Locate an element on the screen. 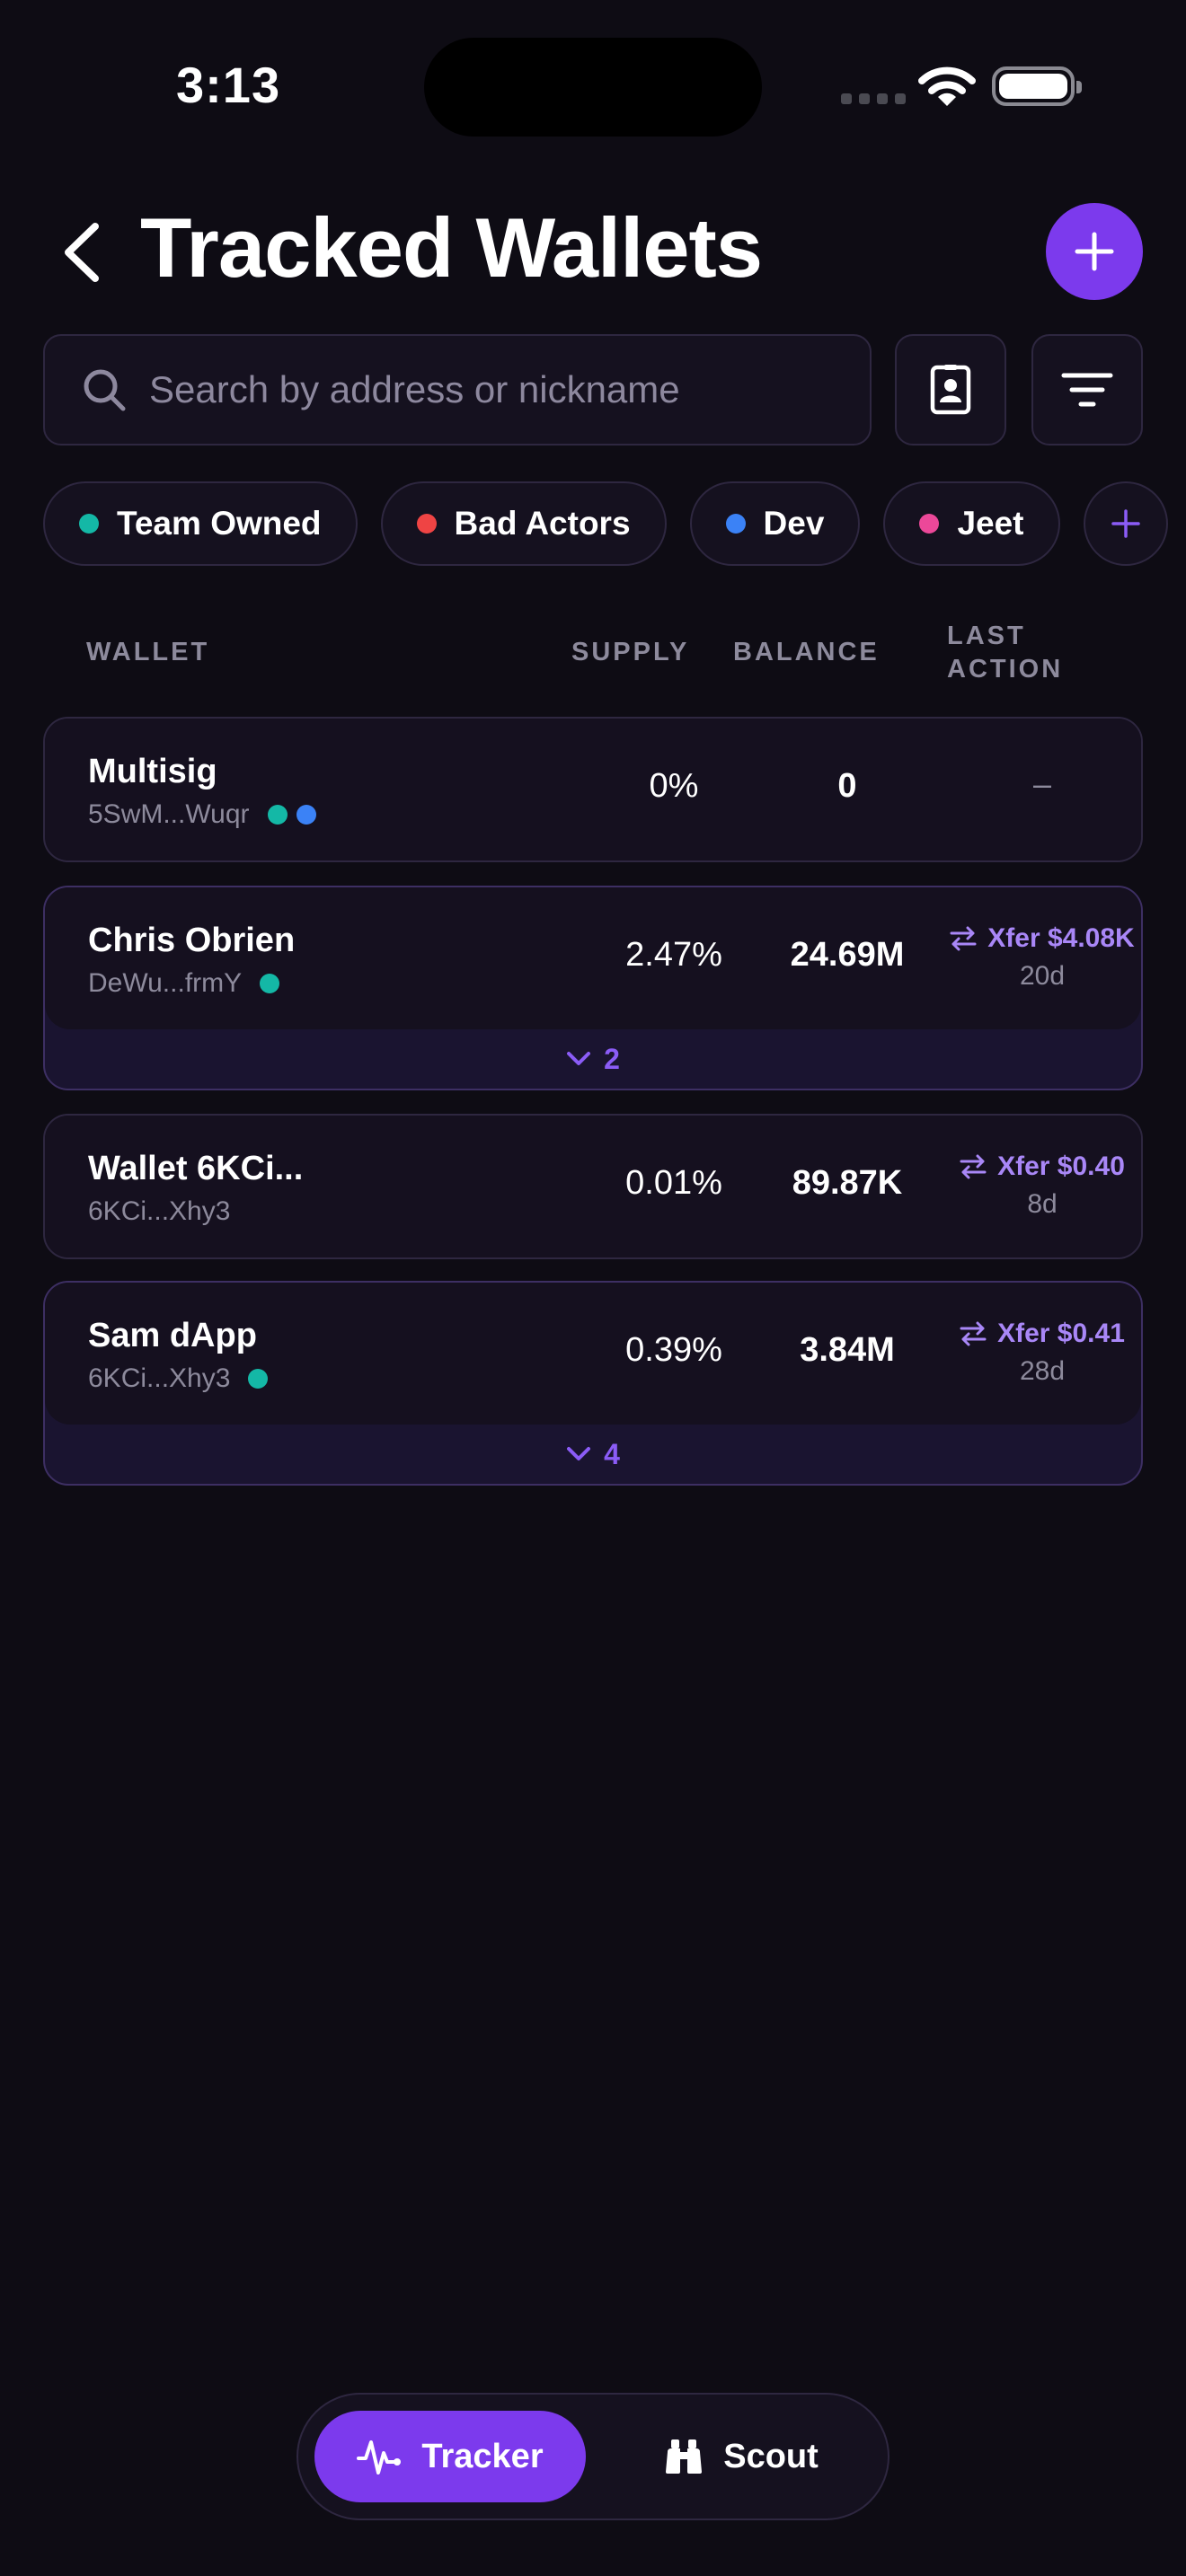 The height and width of the screenshot is (2576, 1186). wallet-address: 5SwM...Wuqr is located at coordinates (169, 814).